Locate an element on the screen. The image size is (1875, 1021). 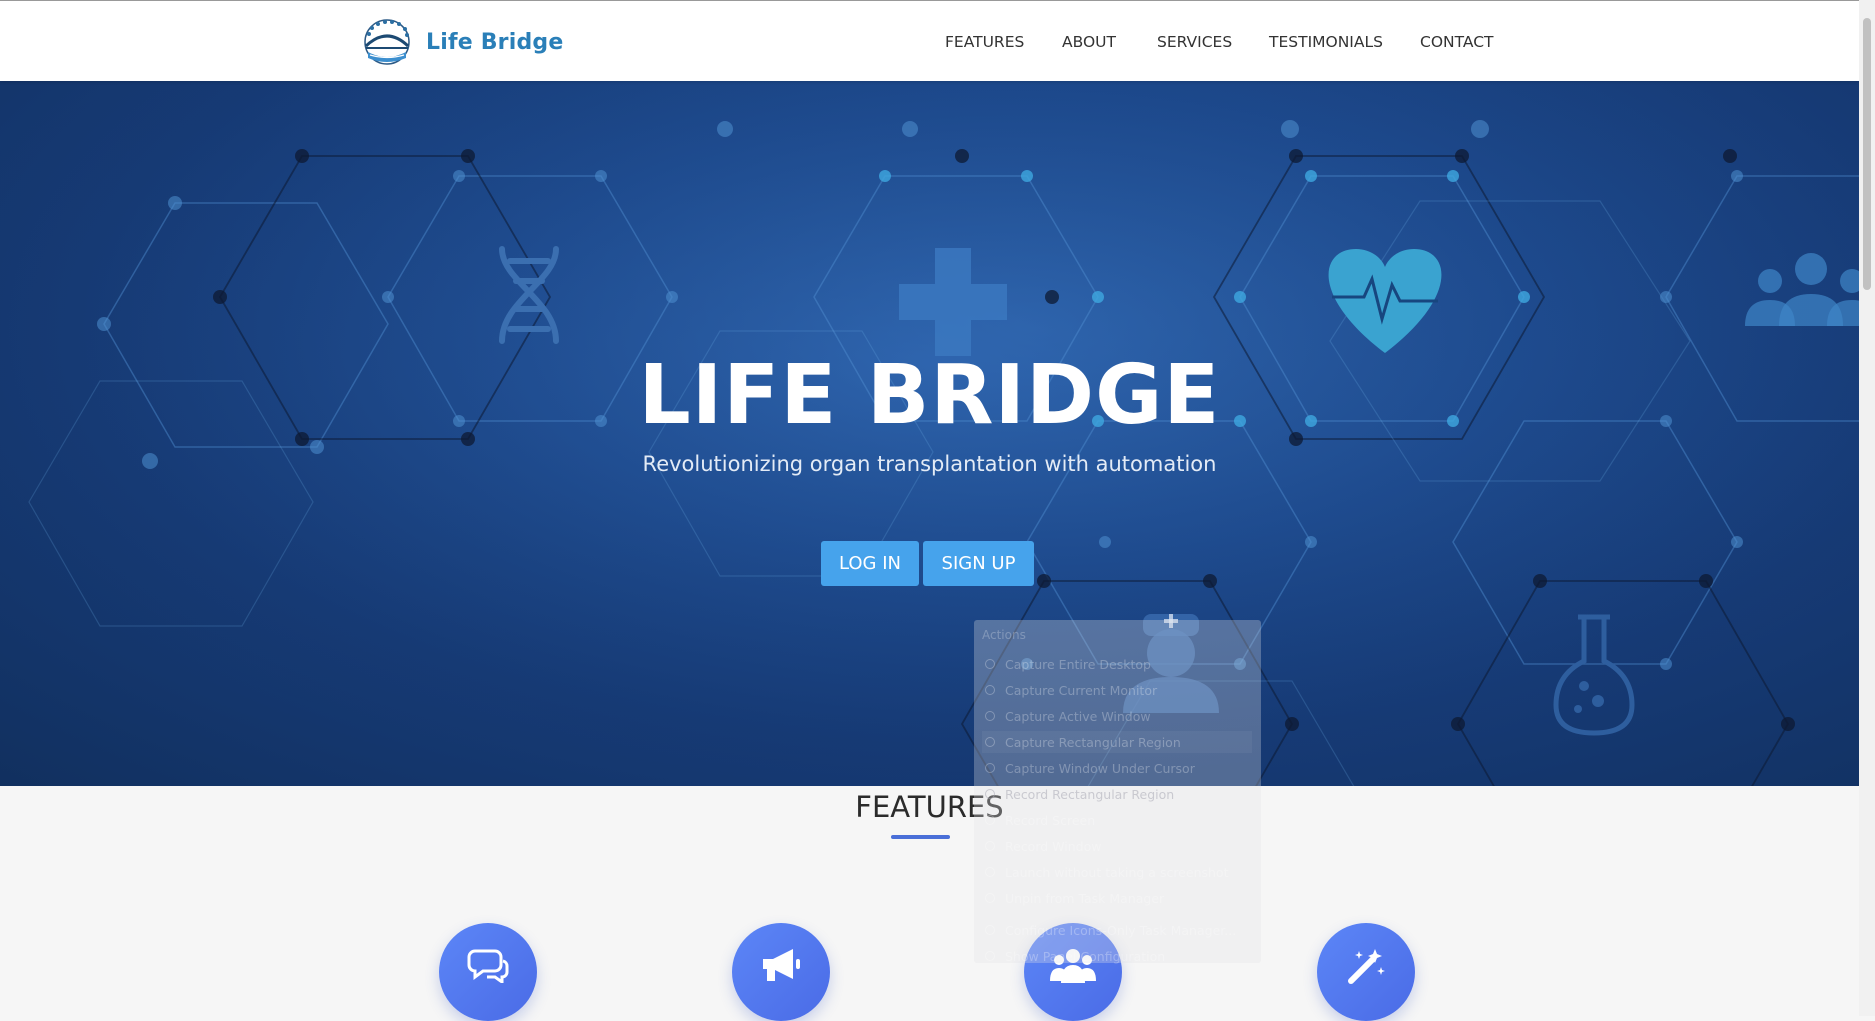
features-underline is located at coordinates (920, 837).